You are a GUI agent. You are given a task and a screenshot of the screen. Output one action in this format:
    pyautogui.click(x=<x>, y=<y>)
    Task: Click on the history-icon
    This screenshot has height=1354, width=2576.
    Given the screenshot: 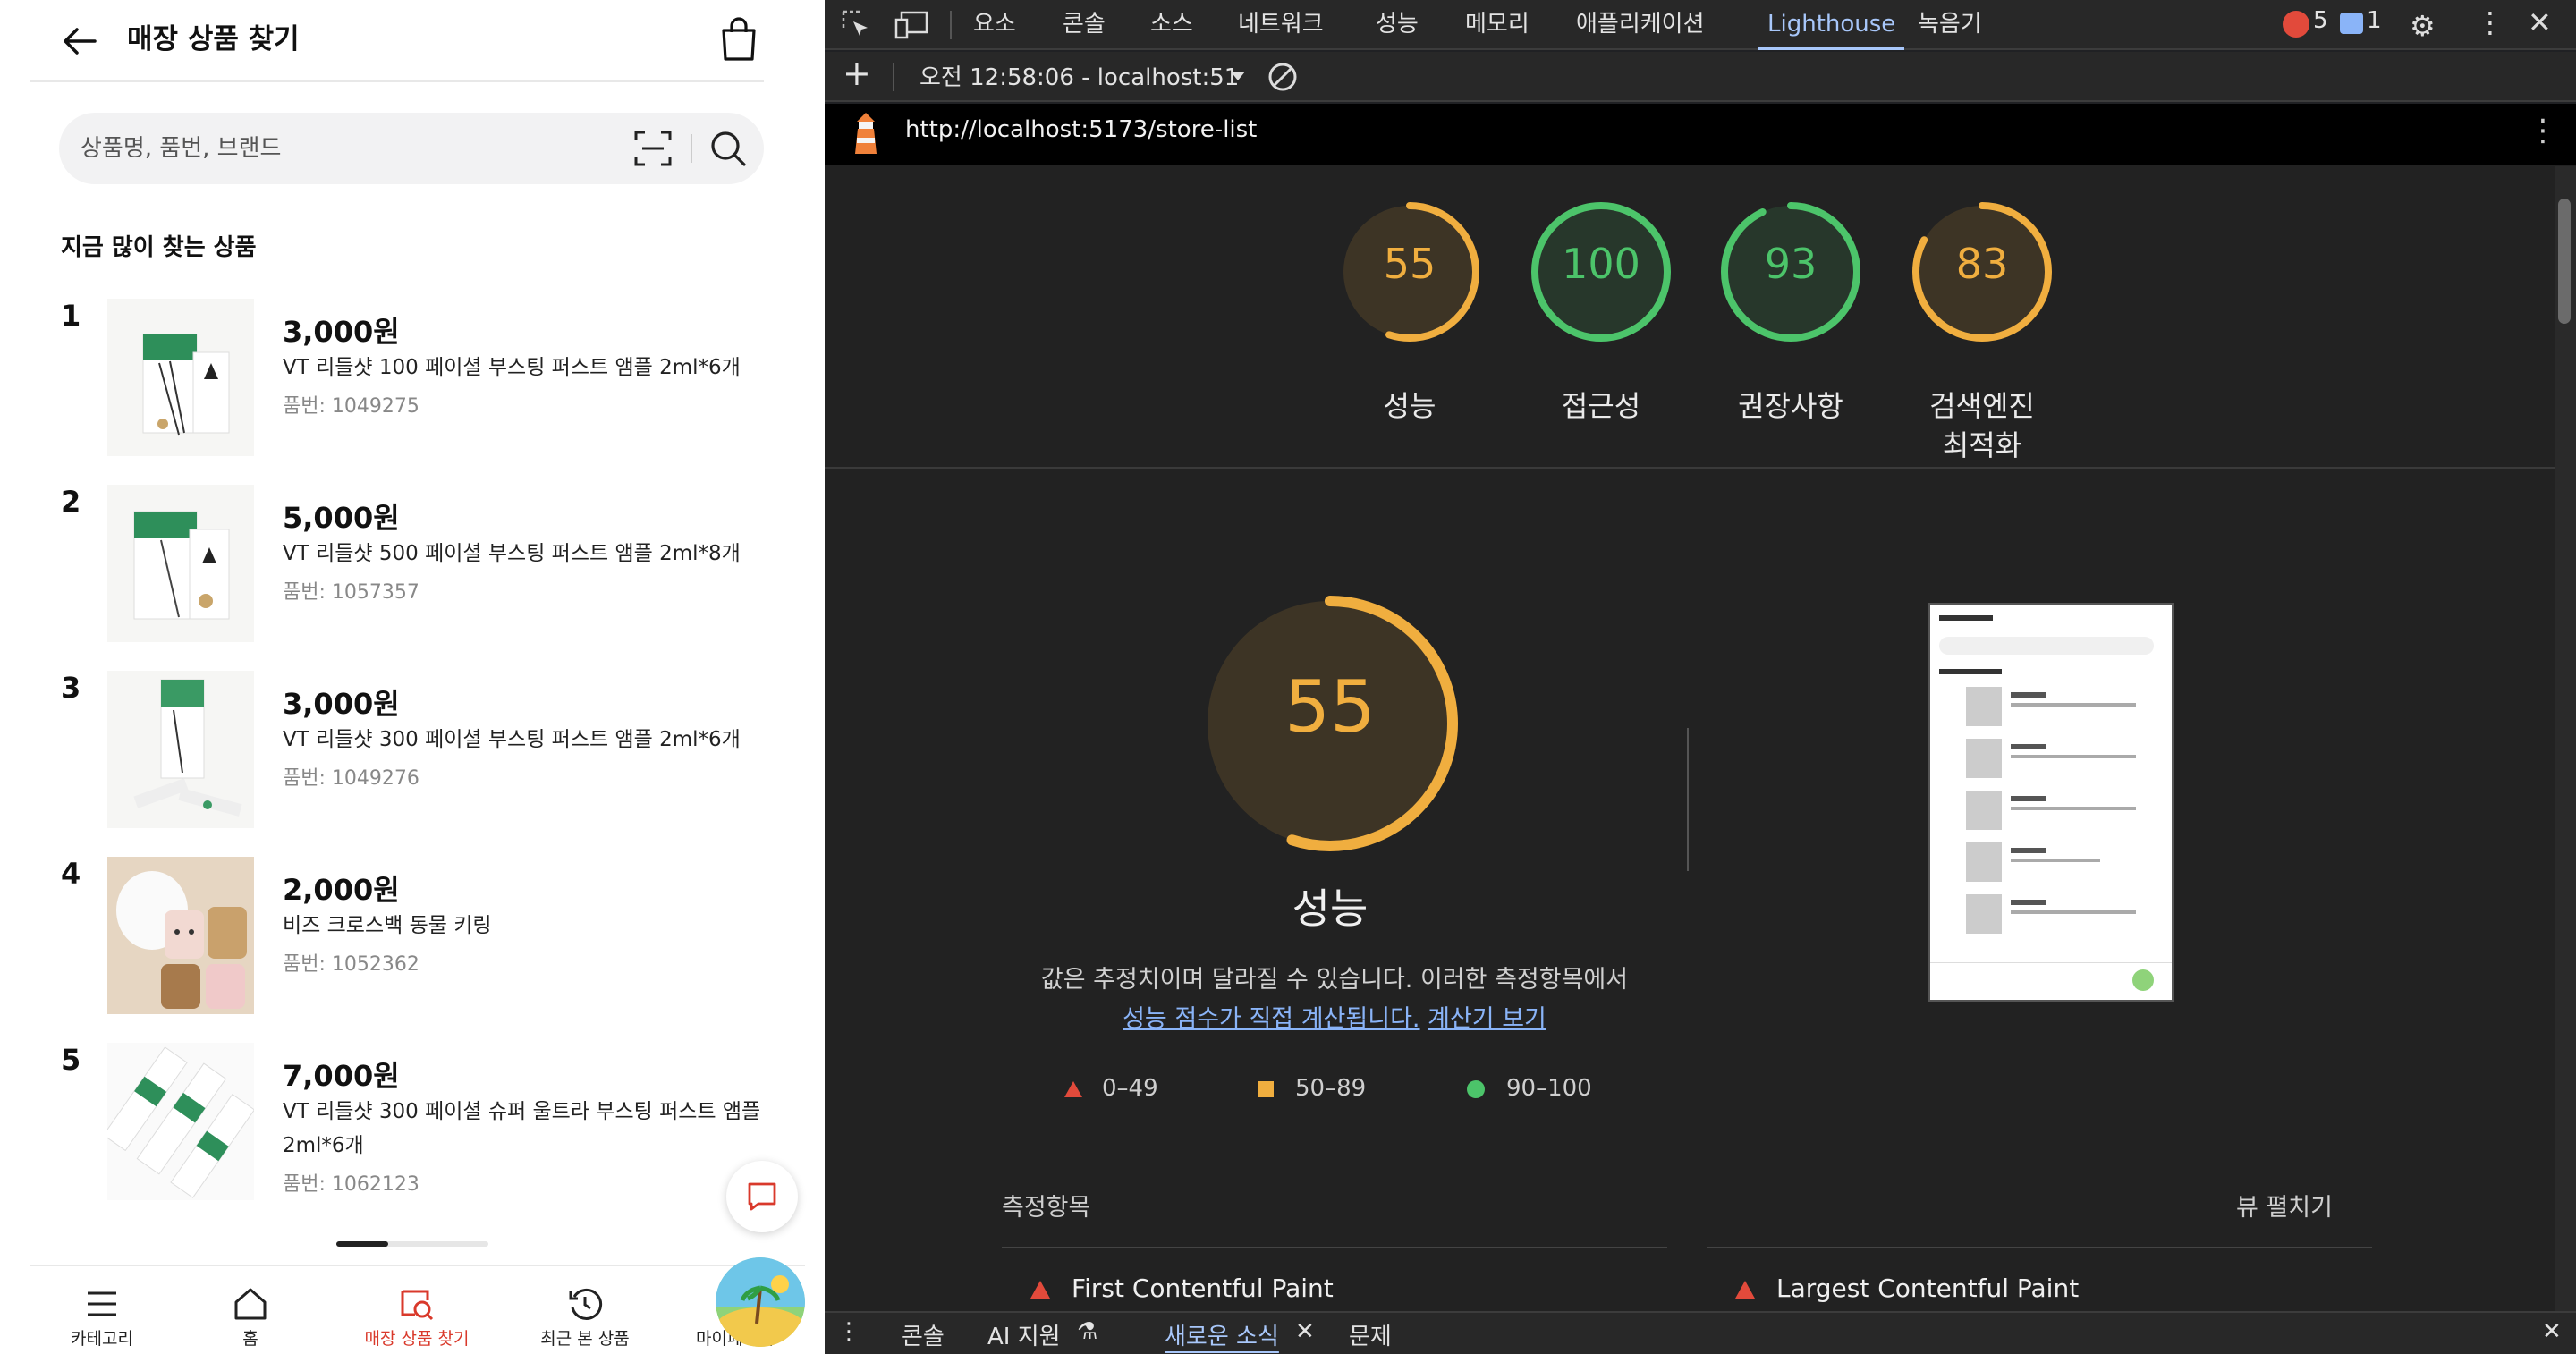 What is the action you would take?
    pyautogui.click(x=586, y=1304)
    